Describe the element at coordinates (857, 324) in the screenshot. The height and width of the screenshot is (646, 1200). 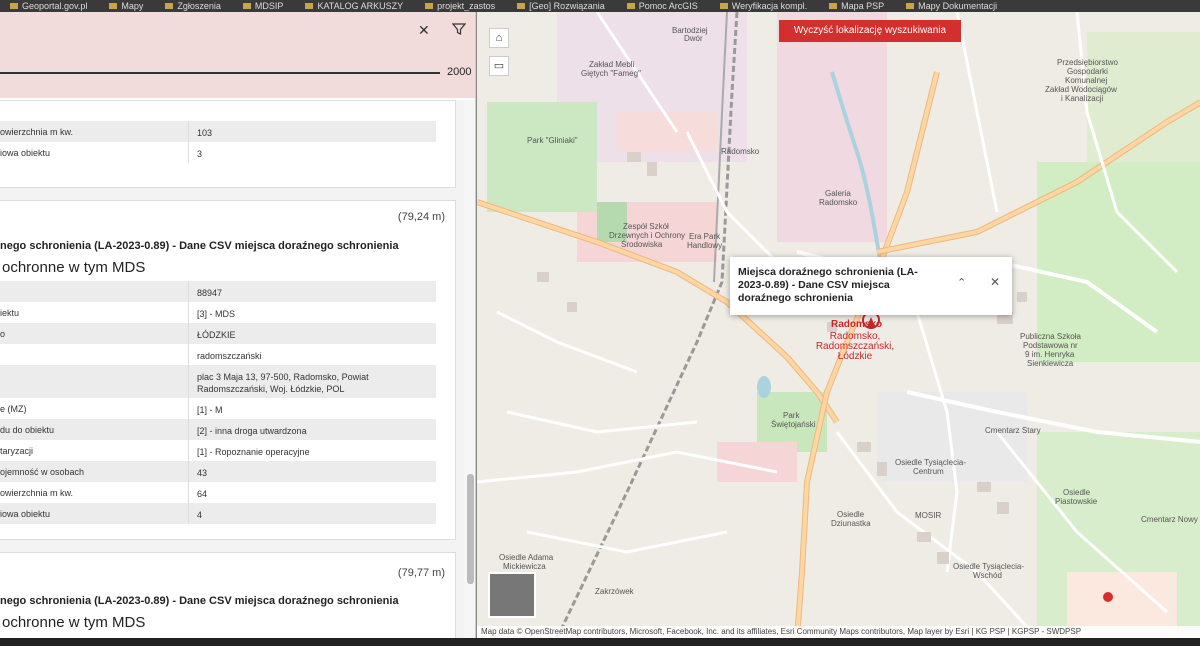
I see `marker-label: Radomsko` at that location.